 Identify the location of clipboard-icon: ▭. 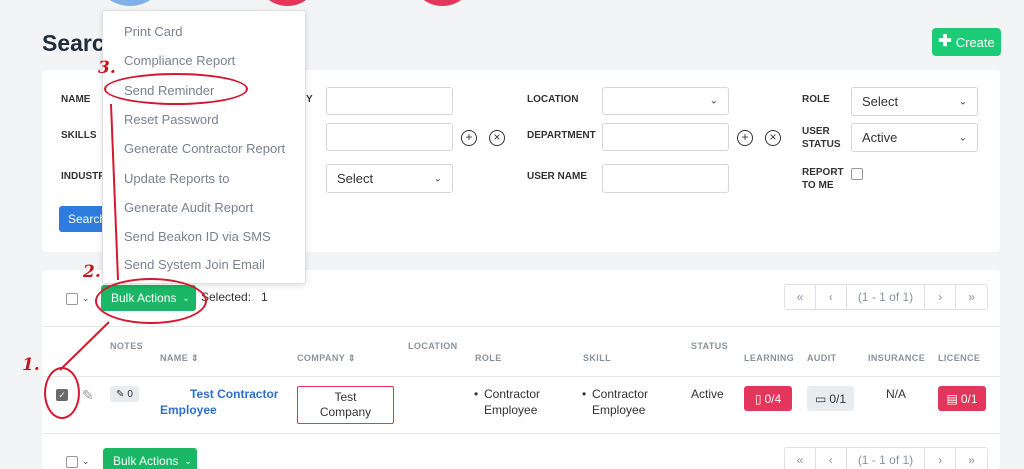
(820, 398).